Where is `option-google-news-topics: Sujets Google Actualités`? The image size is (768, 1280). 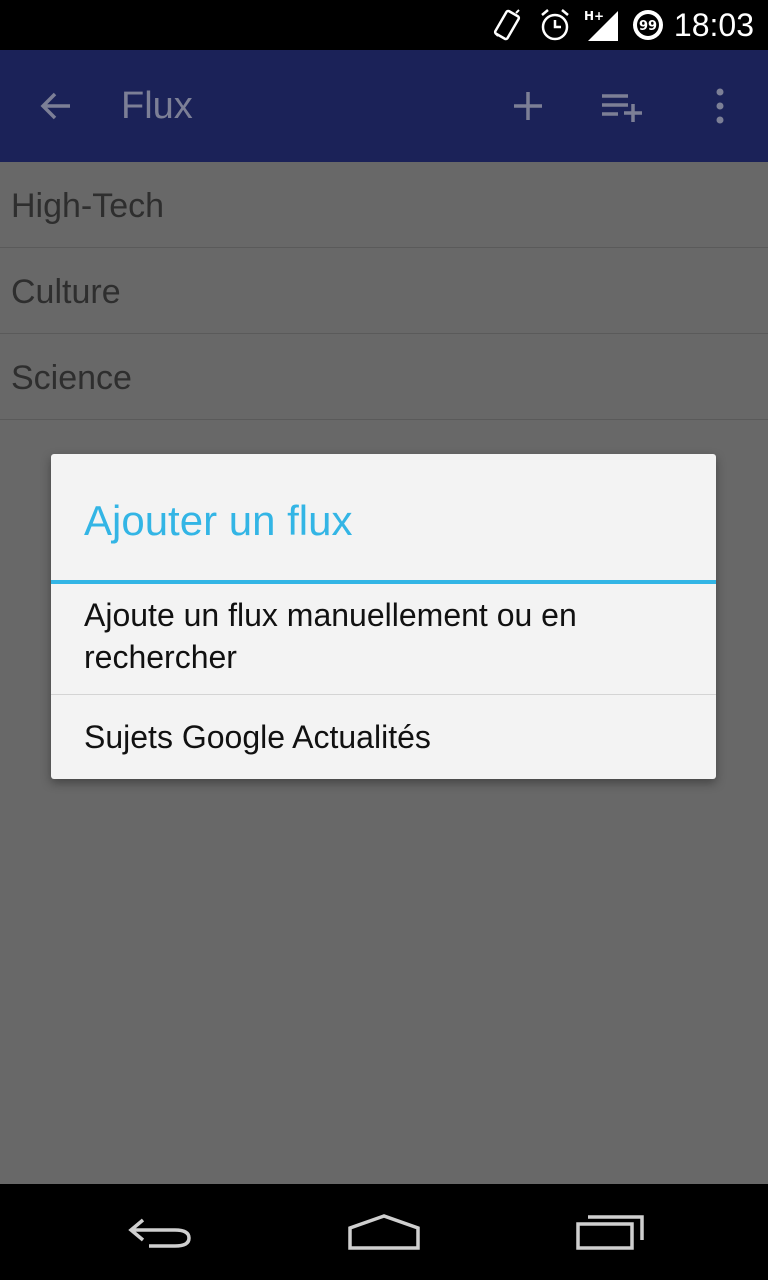
option-google-news-topics: Sujets Google Actualités is located at coordinates (383, 741).